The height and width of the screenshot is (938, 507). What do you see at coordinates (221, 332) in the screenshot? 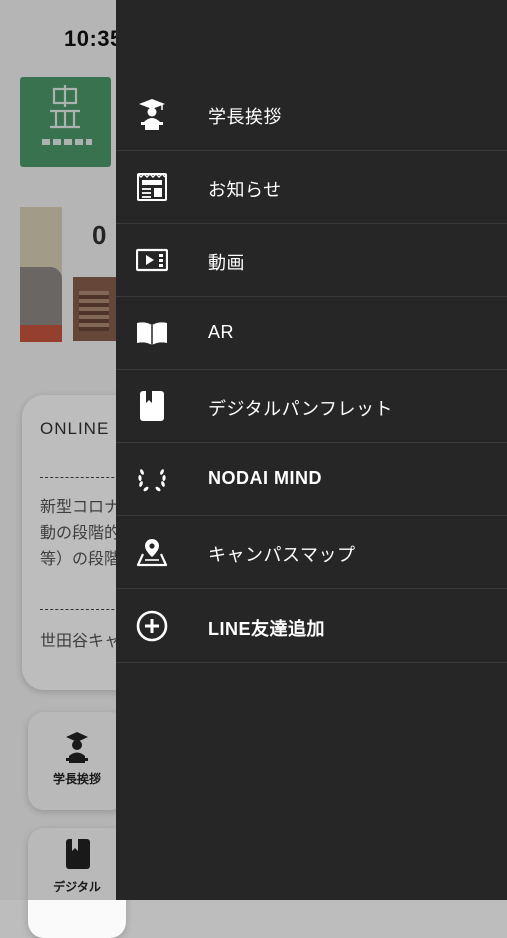
I see `menu-item-label: AR` at bounding box center [221, 332].